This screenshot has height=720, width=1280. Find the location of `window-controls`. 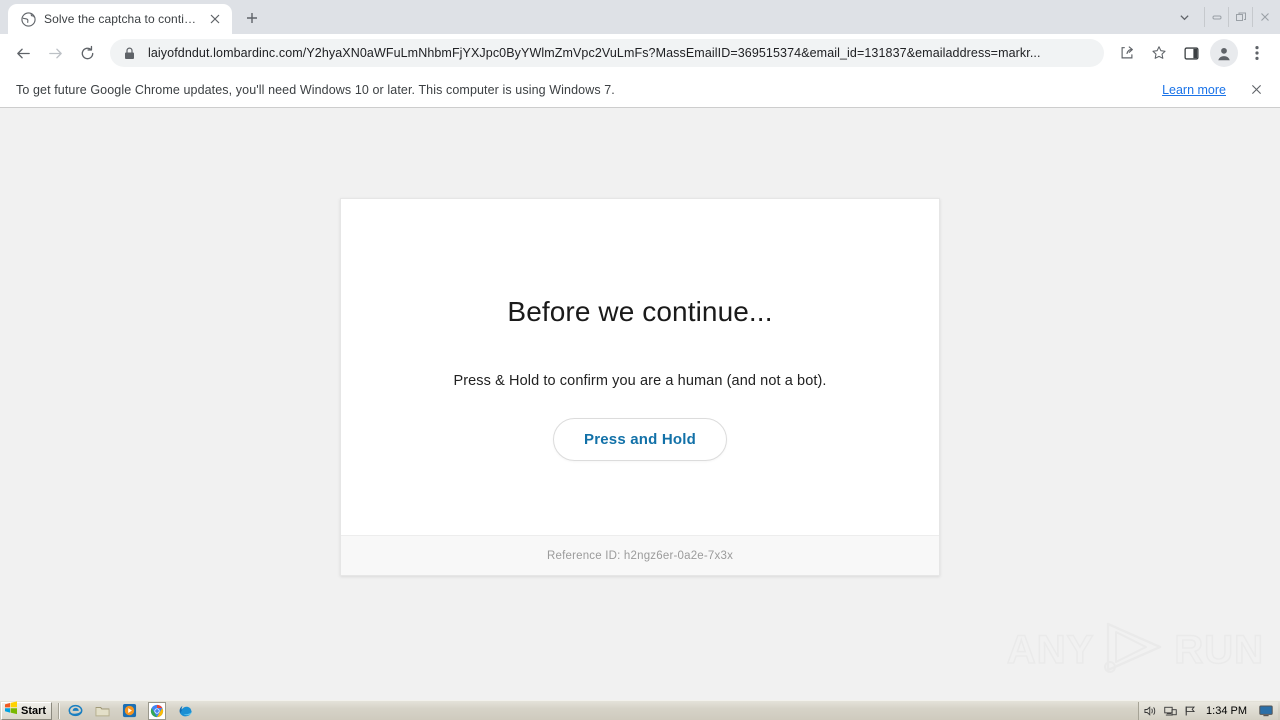

window-controls is located at coordinates (1240, 17).